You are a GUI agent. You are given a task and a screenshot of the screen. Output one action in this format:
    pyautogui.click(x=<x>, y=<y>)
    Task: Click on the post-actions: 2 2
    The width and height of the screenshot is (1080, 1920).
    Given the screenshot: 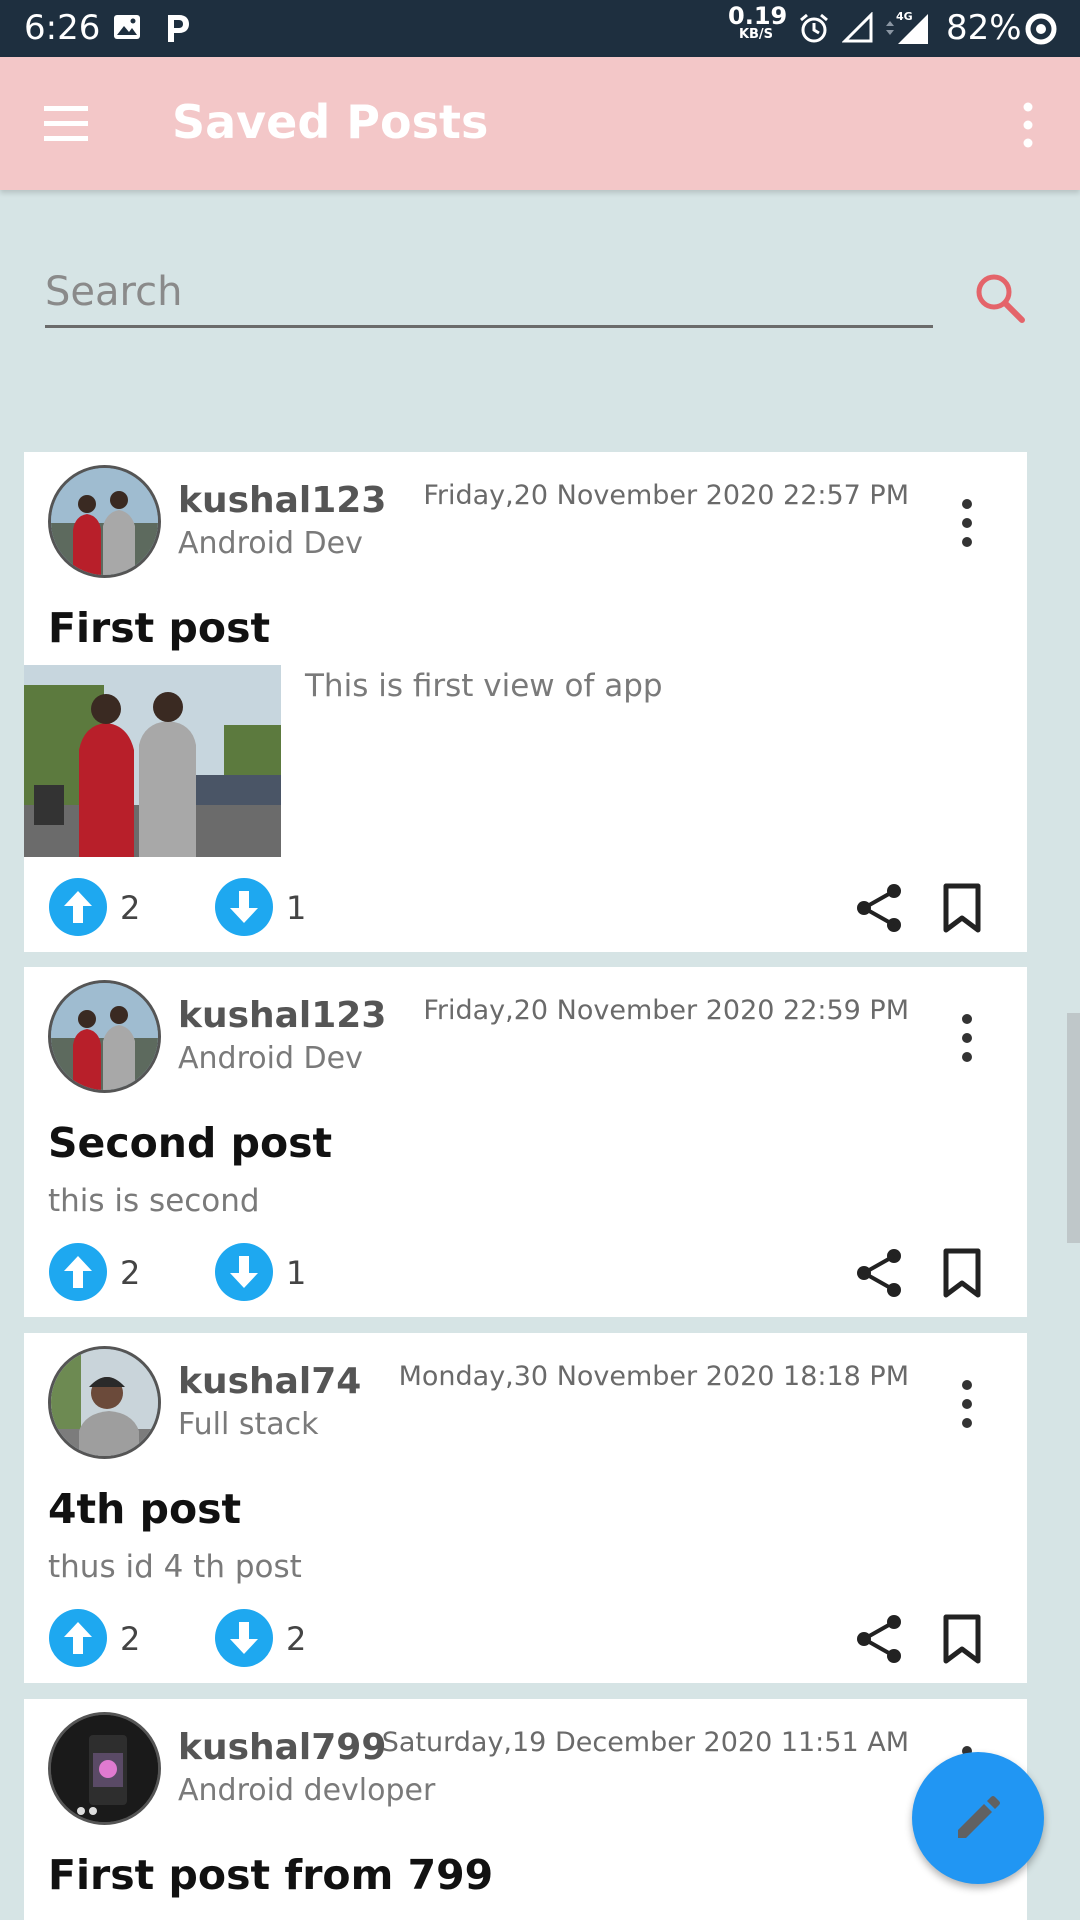 What is the action you would take?
    pyautogui.click(x=525, y=1641)
    